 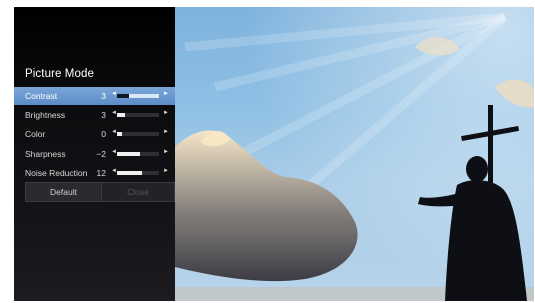 I want to click on menu-row-sharpness: Sharpness −2 ◄ ►, so click(x=94, y=154).